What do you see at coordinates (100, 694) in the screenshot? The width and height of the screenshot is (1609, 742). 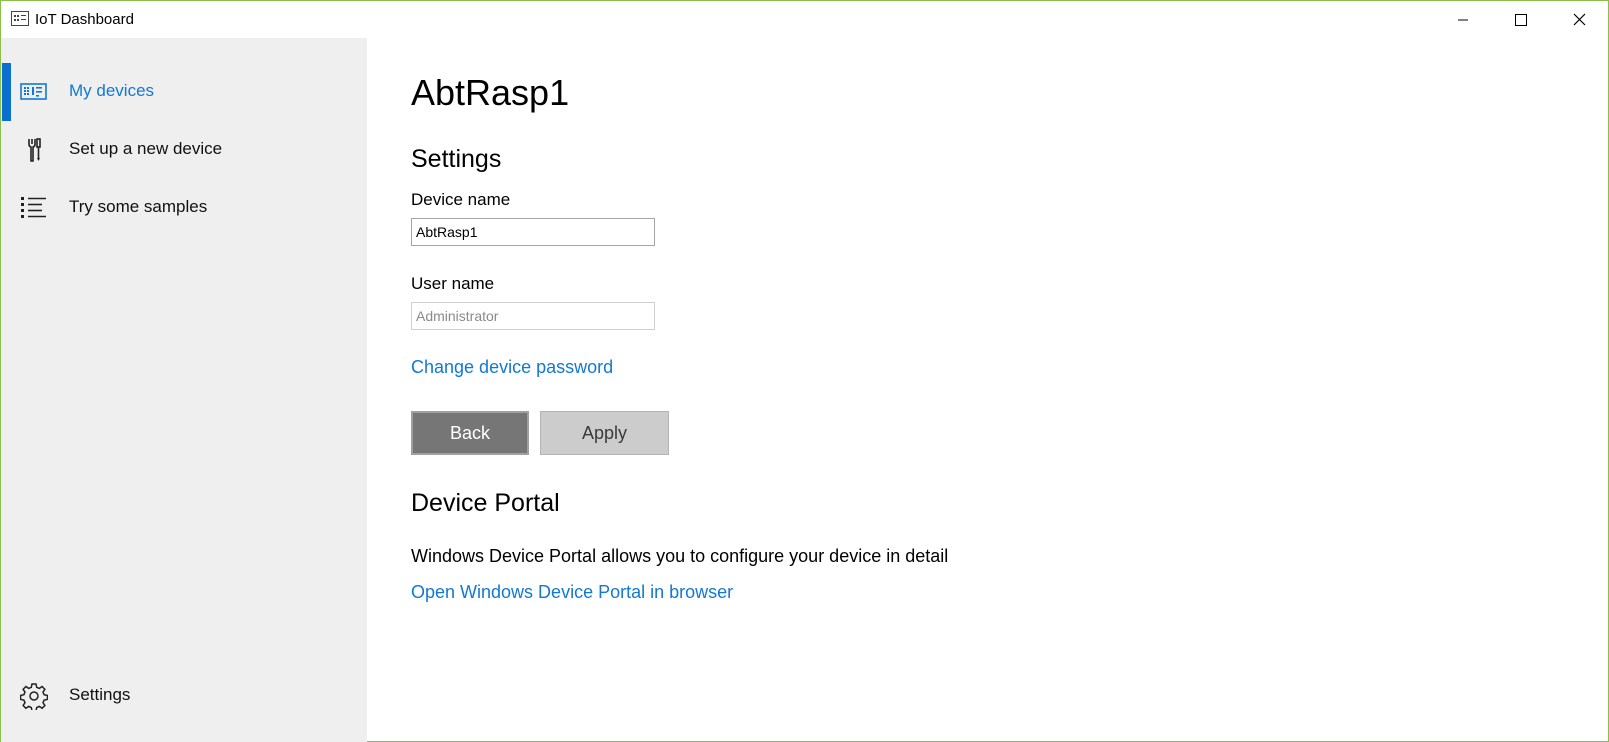 I see `sidebar-item-label: Settings` at bounding box center [100, 694].